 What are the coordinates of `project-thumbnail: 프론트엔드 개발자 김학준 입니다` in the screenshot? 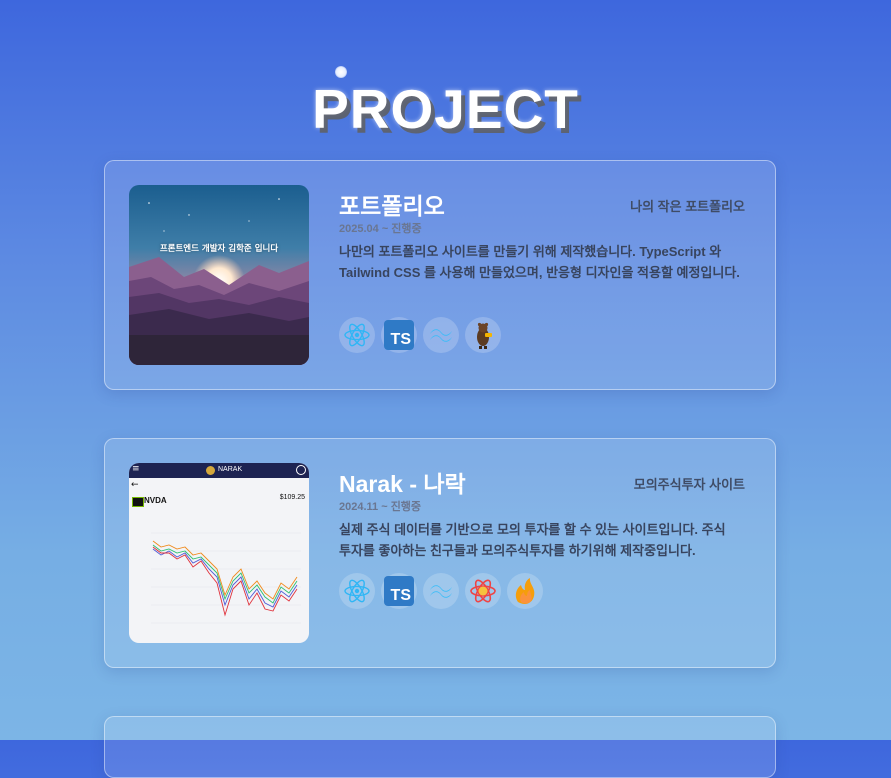 It's located at (219, 275).